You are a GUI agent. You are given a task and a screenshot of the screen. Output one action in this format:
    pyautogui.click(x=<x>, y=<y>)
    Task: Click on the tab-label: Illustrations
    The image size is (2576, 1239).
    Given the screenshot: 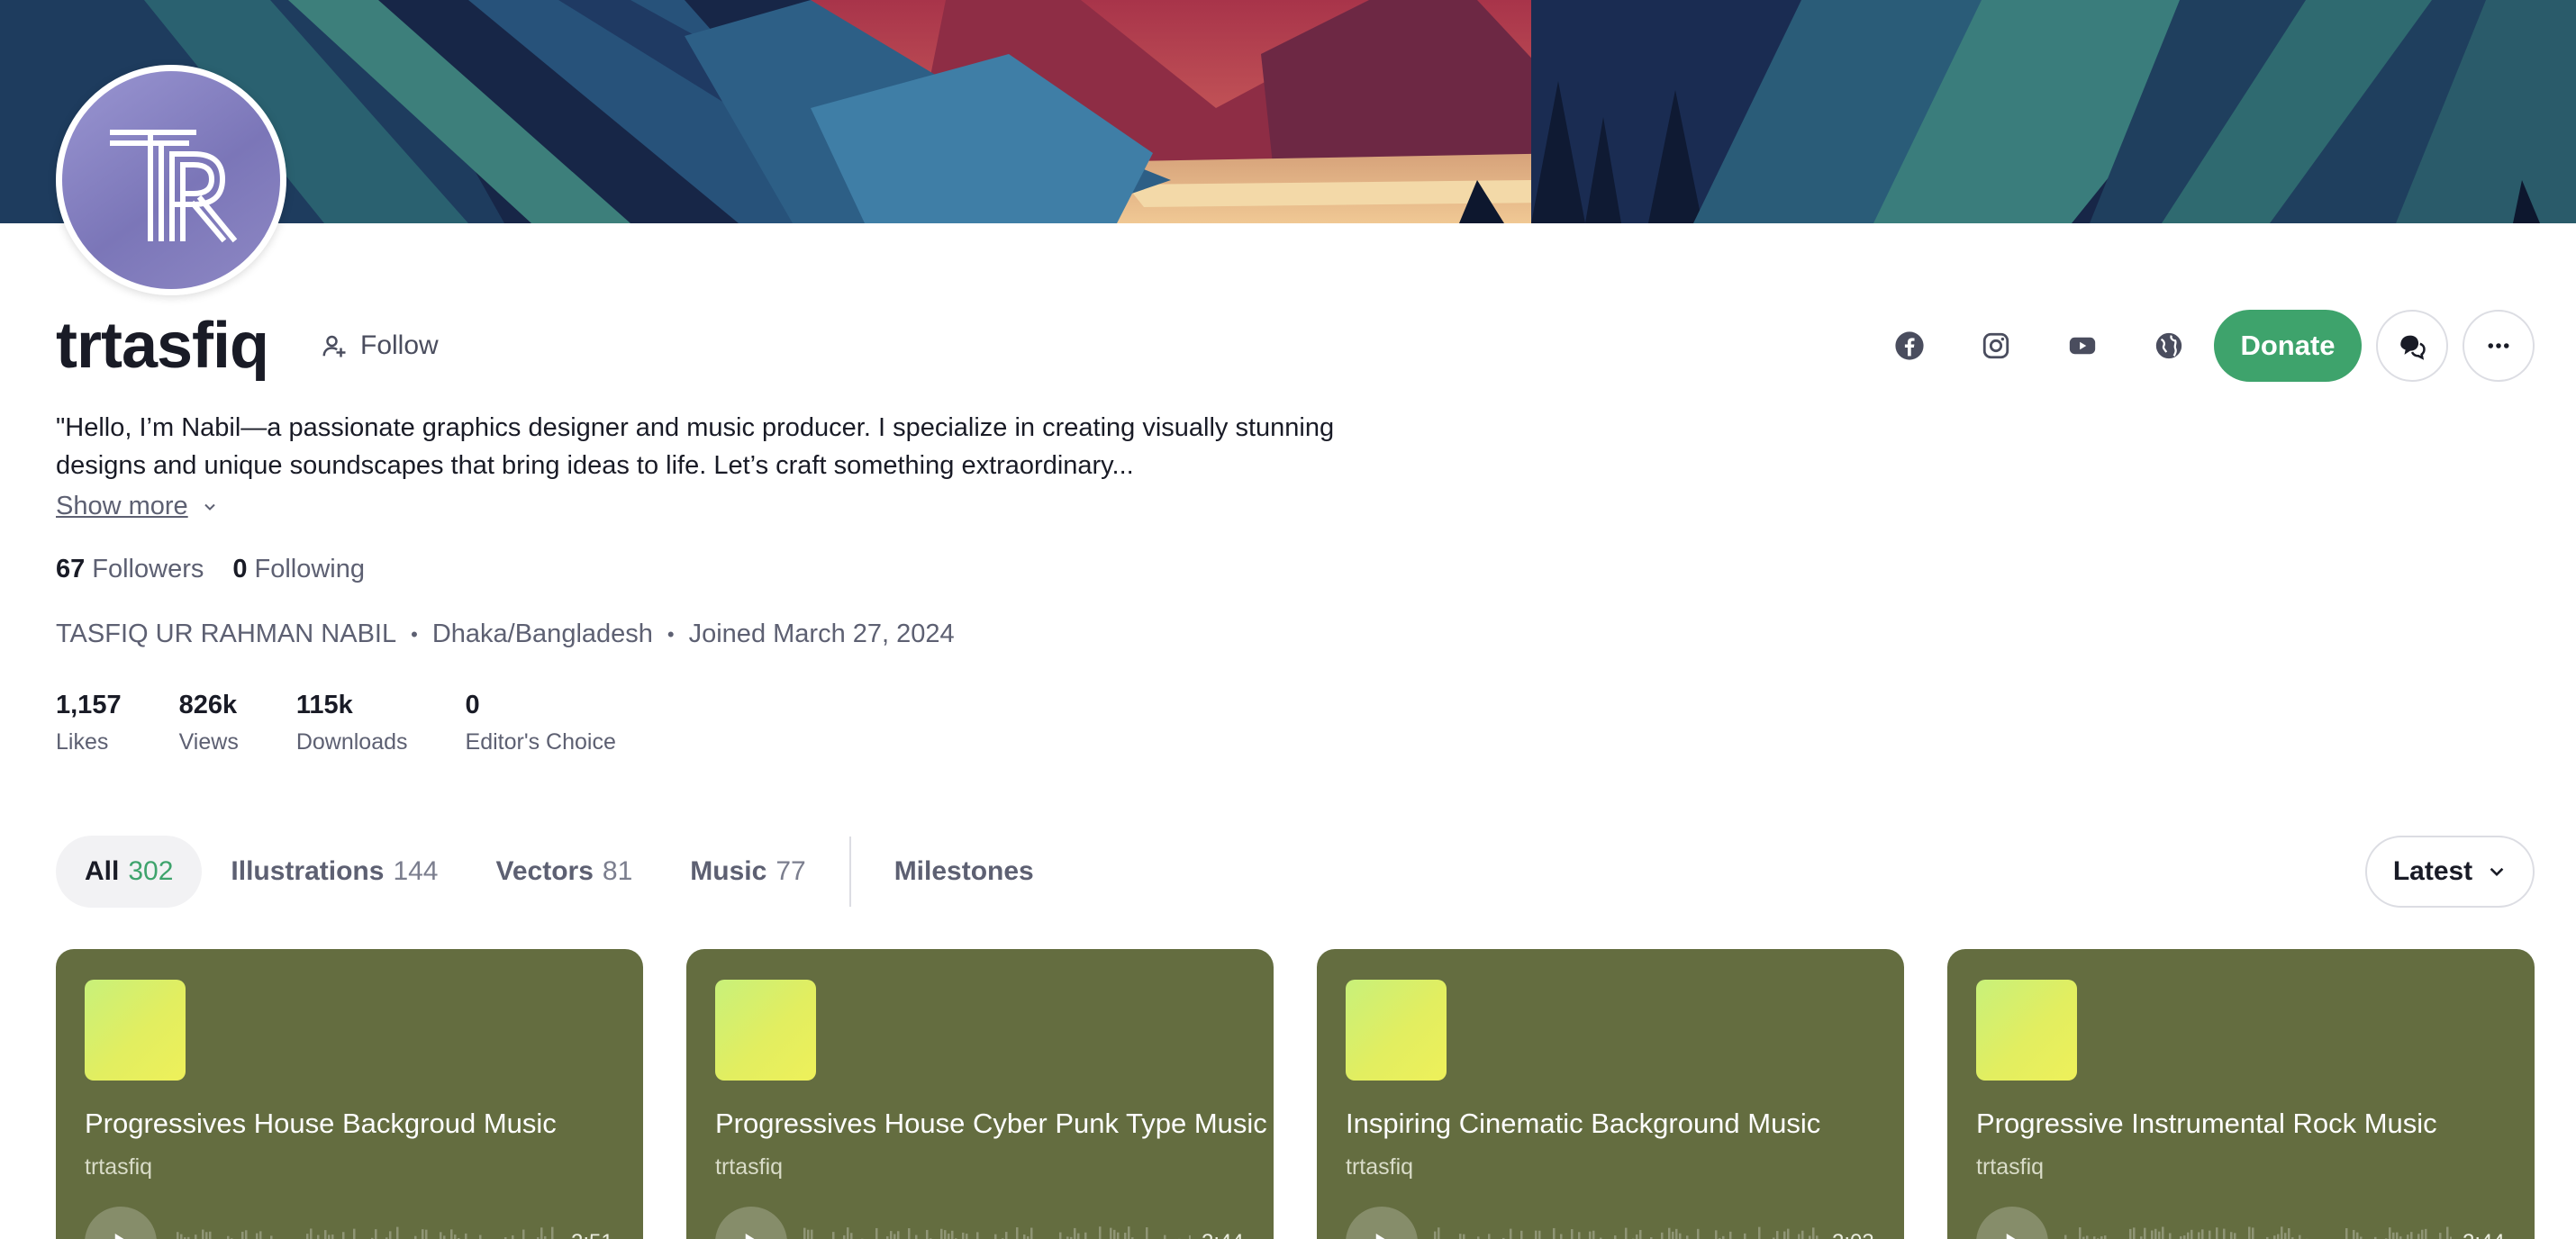 What is the action you would take?
    pyautogui.click(x=308, y=871)
    